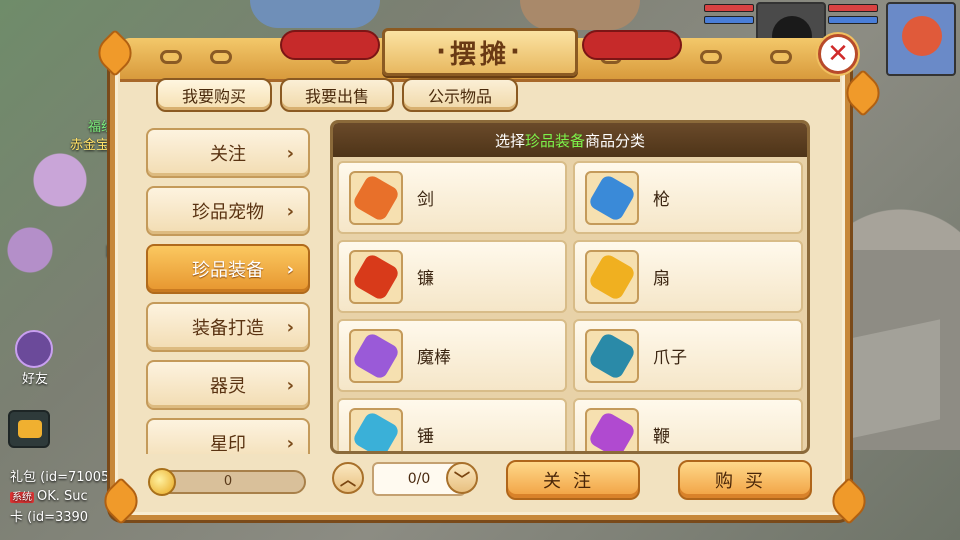 This screenshot has height=540, width=960. What do you see at coordinates (612, 197) in the screenshot?
I see `spear-icon` at bounding box center [612, 197].